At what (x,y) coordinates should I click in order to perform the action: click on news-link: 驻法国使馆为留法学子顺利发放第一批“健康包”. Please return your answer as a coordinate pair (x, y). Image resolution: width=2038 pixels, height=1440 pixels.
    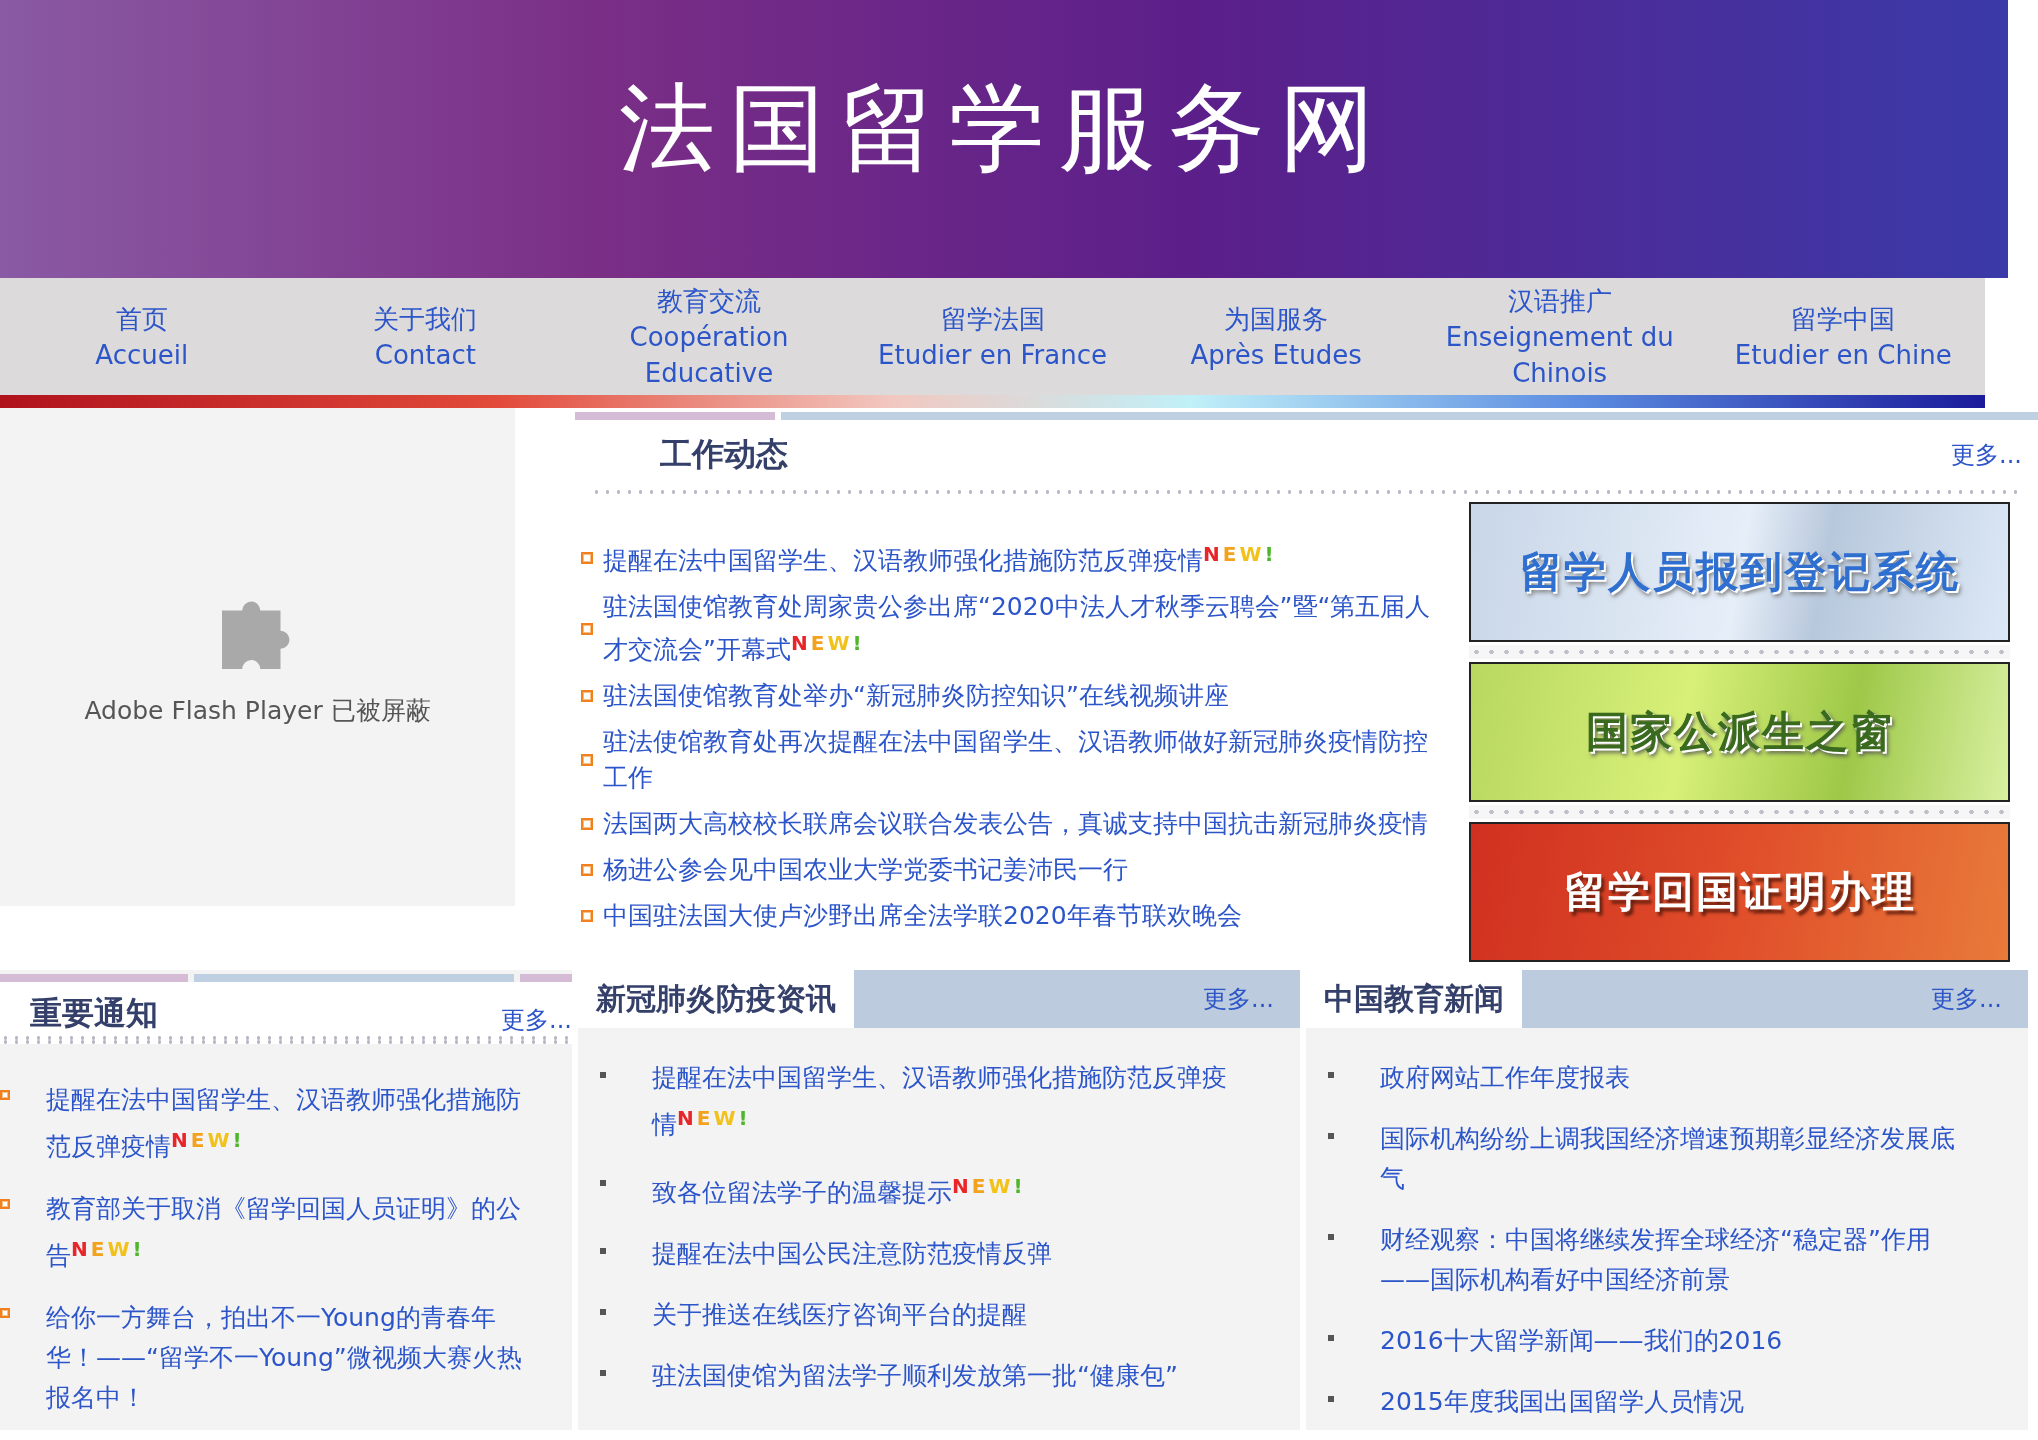
    Looking at the image, I should click on (915, 1376).